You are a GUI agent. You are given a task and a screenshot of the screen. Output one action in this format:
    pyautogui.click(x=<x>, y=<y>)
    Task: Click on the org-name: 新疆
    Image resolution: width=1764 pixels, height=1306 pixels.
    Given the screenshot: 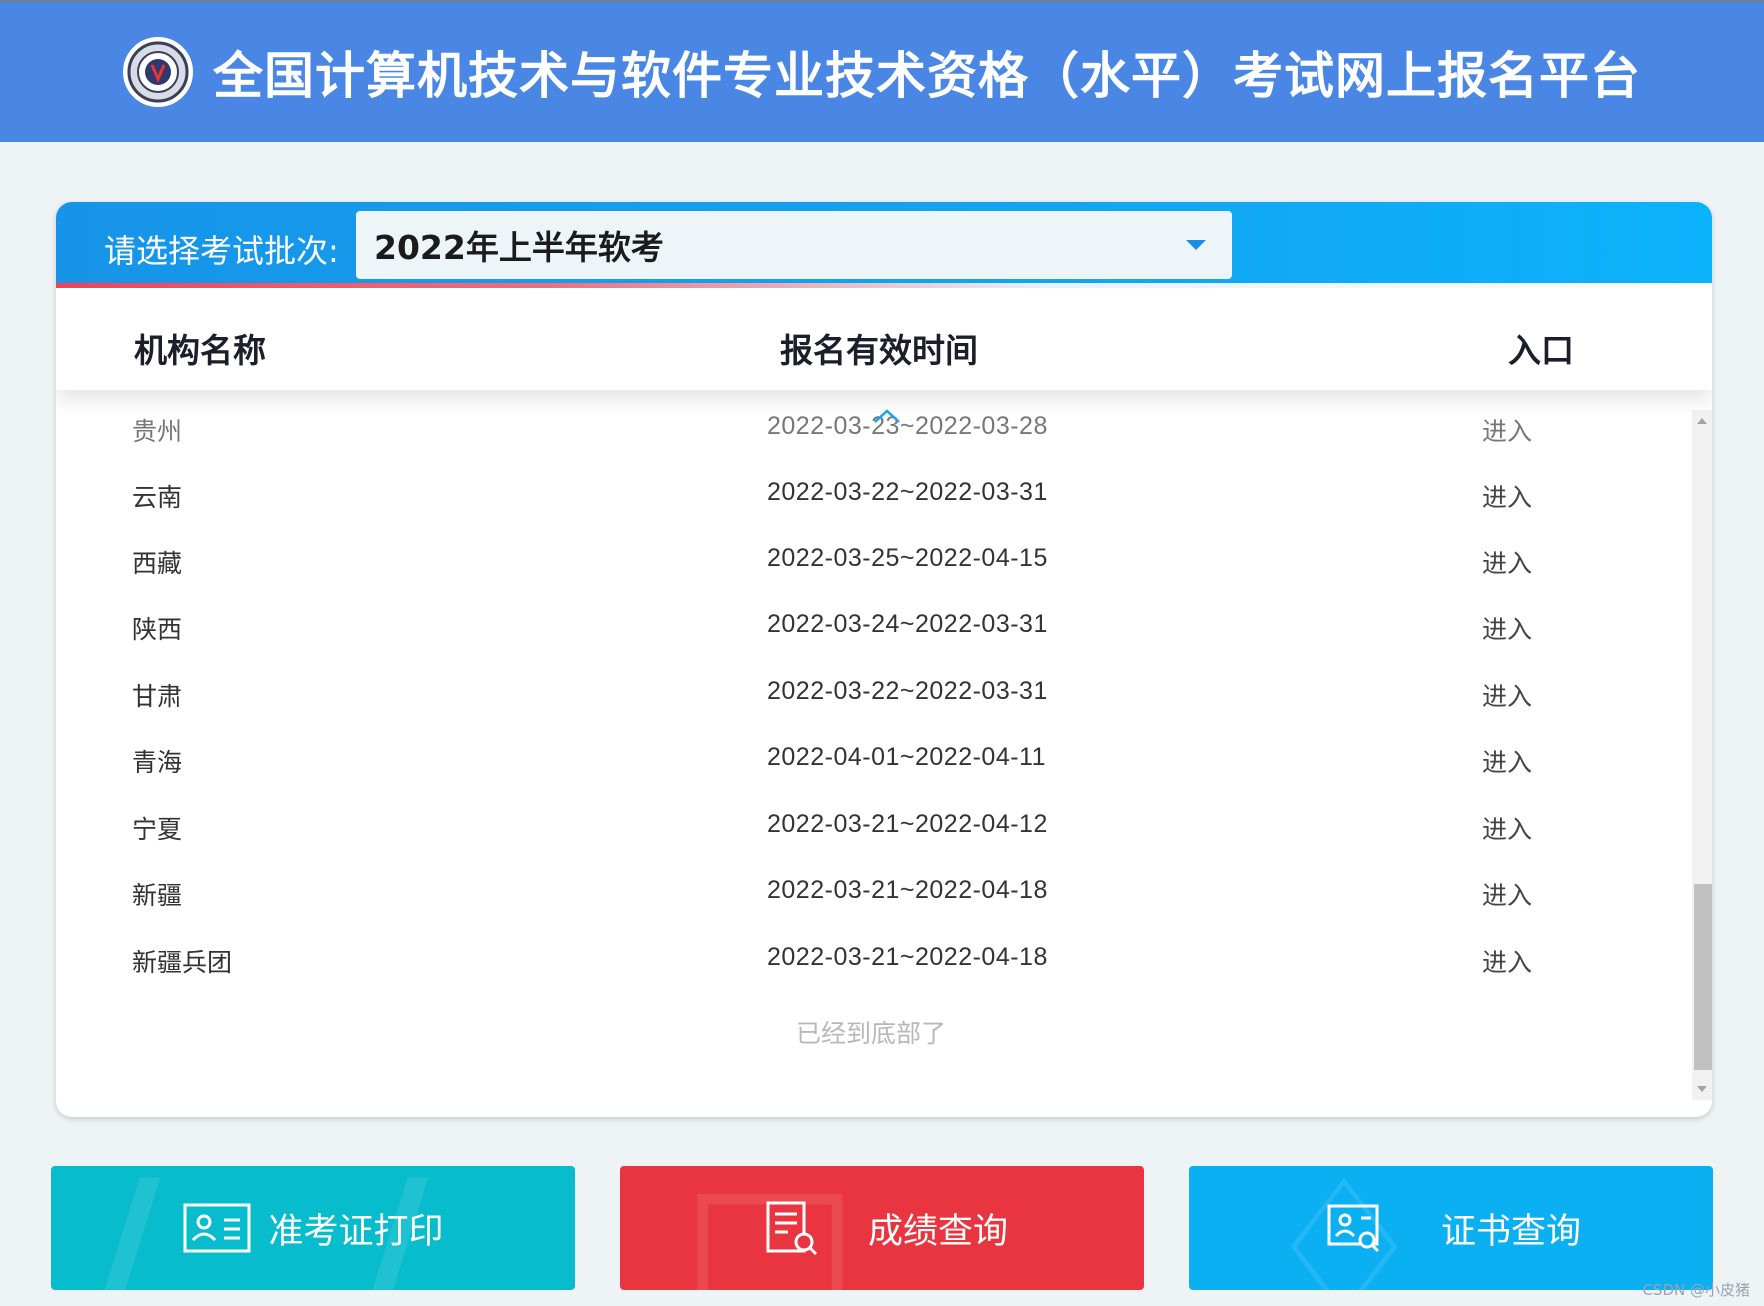 What is the action you would take?
    pyautogui.click(x=157, y=895)
    